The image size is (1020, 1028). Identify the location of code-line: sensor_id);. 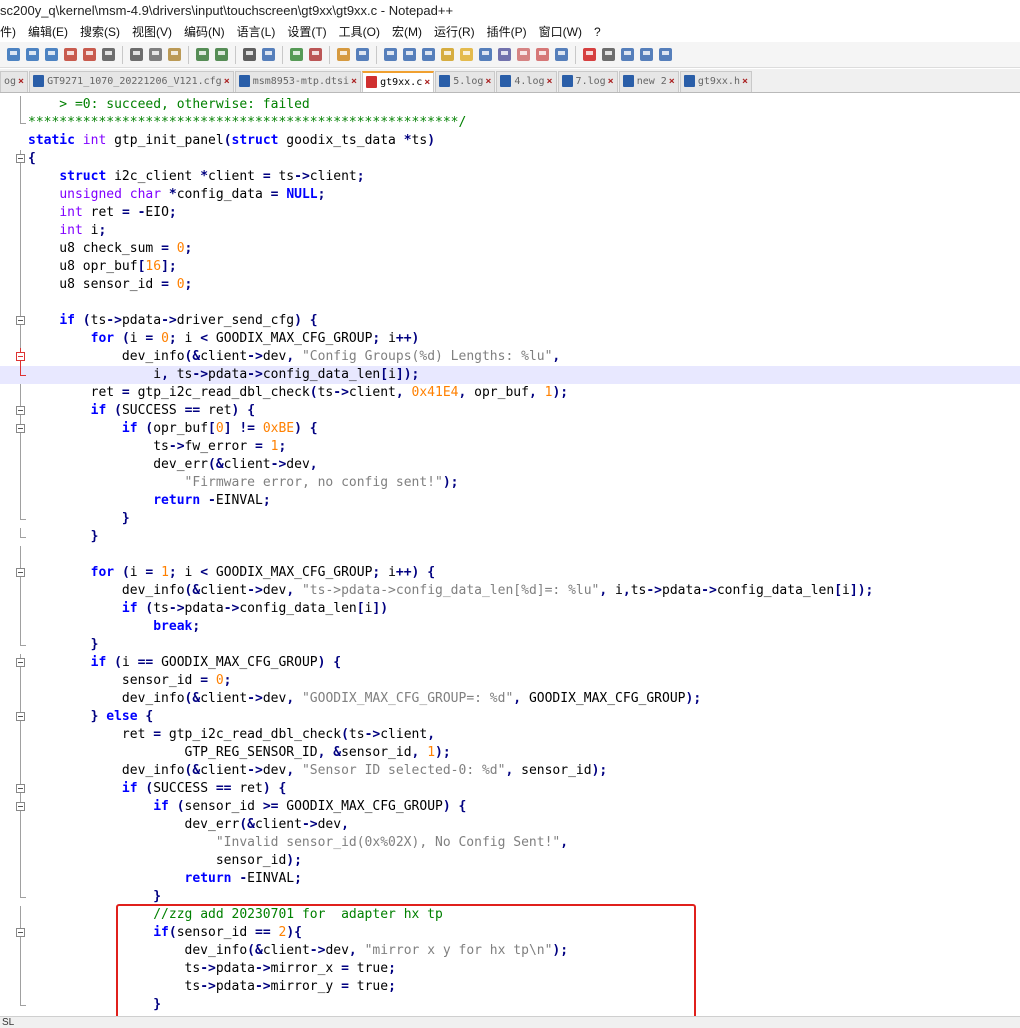
(510, 861).